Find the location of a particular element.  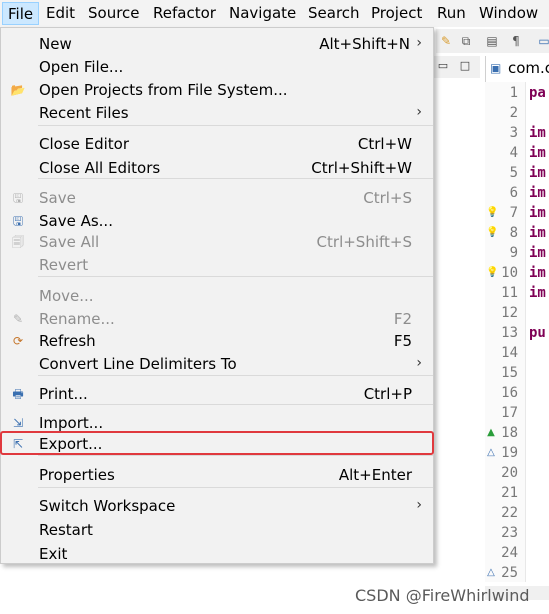

page-icon: ▤ is located at coordinates (492, 41).